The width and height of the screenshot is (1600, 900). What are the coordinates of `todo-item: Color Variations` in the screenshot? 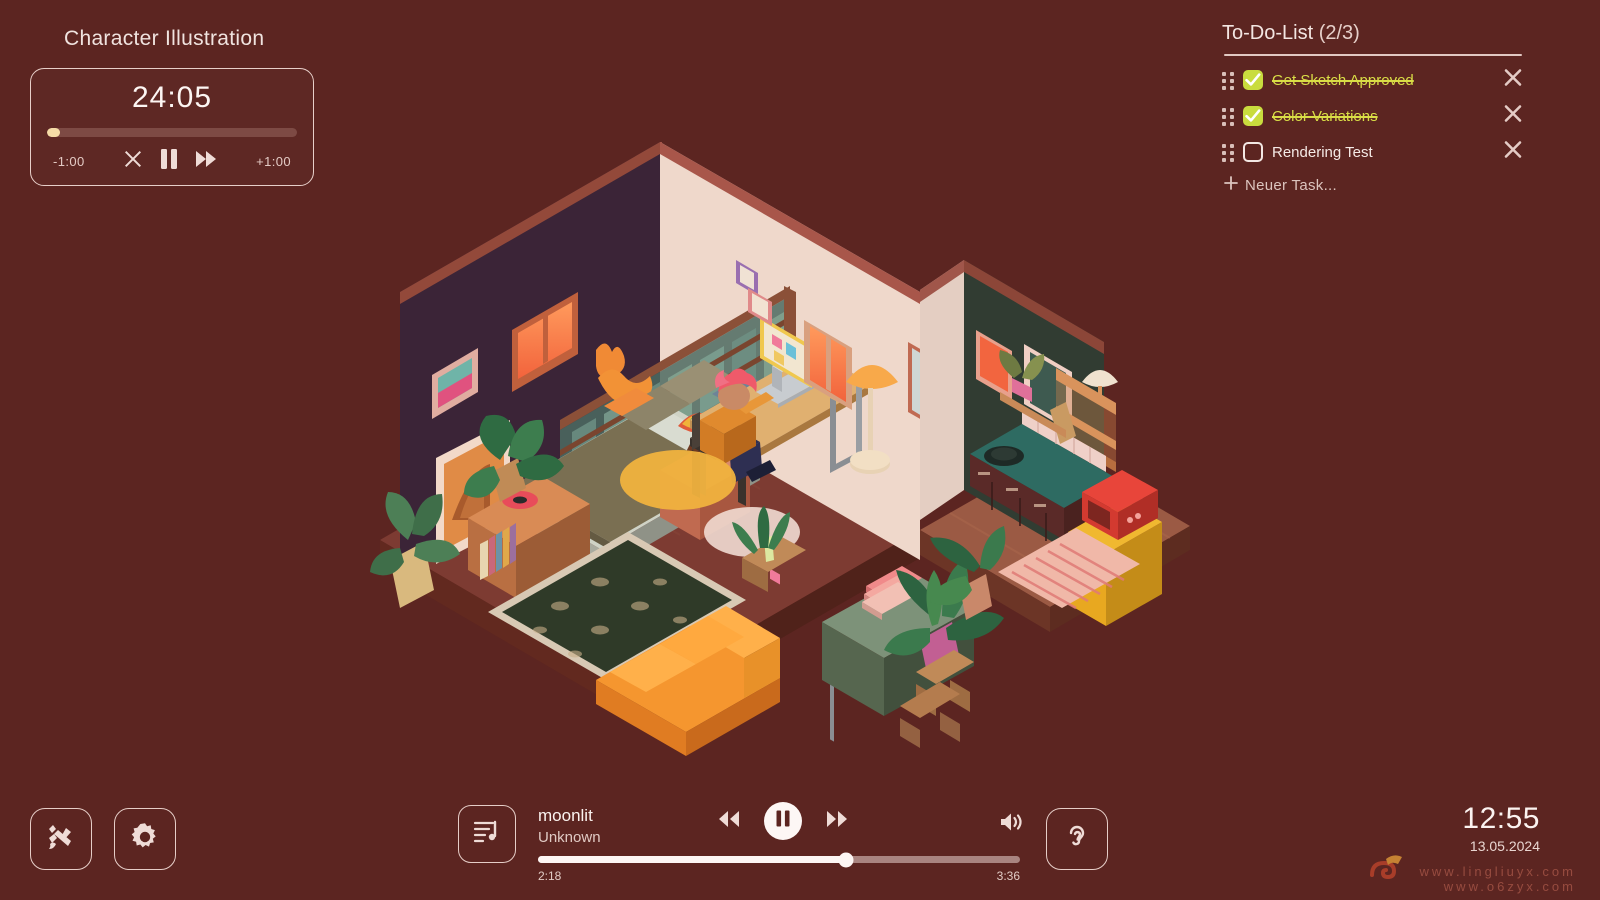 It's located at (1372, 116).